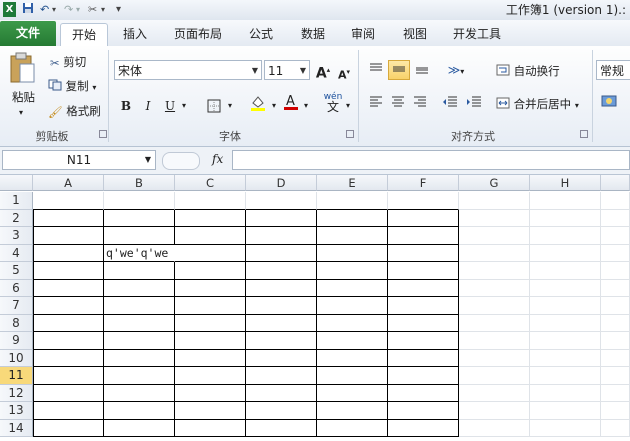 The height and width of the screenshot is (441, 630). Describe the element at coordinates (352, 428) in the screenshot. I see `cell-e14` at that location.